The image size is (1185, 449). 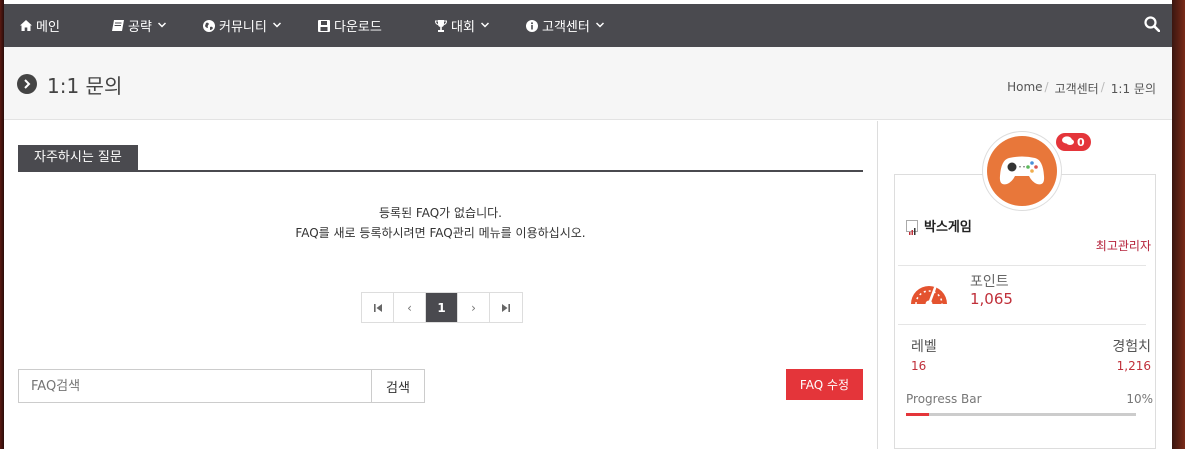 What do you see at coordinates (440, 213) in the screenshot?
I see `empty-message-line1: 등록된 FAQ가 없습니다.` at bounding box center [440, 213].